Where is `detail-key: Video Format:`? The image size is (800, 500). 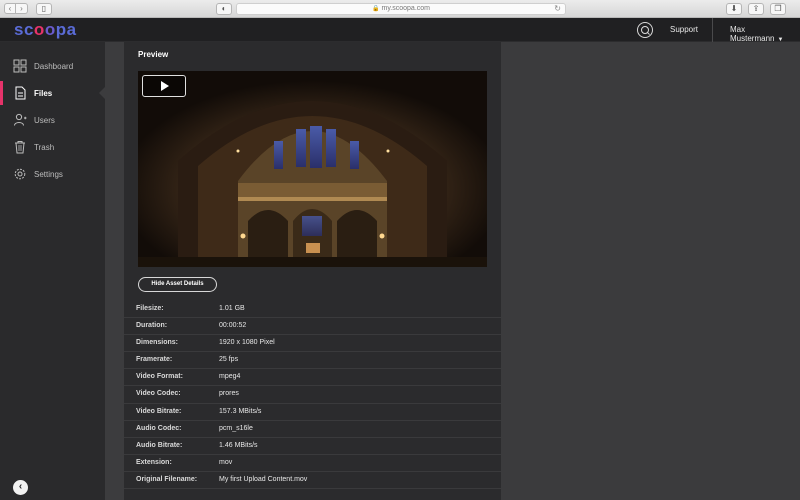
detail-key: Video Format: is located at coordinates (159, 377).